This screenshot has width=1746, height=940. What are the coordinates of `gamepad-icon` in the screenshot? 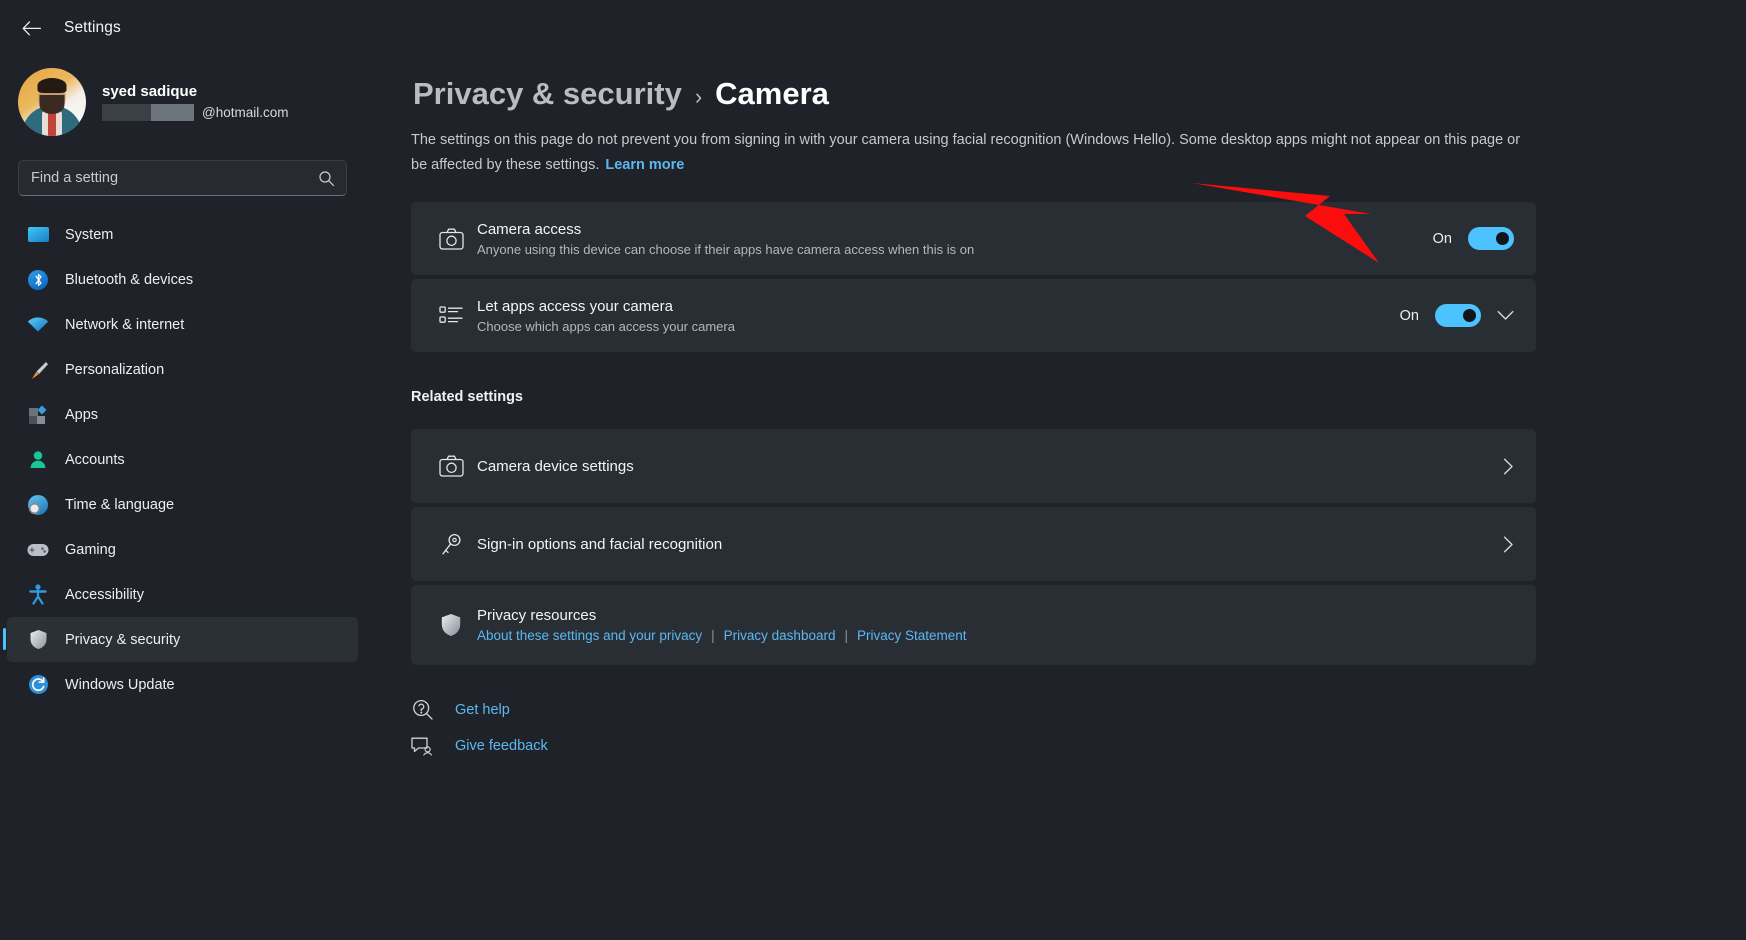 It's located at (38, 550).